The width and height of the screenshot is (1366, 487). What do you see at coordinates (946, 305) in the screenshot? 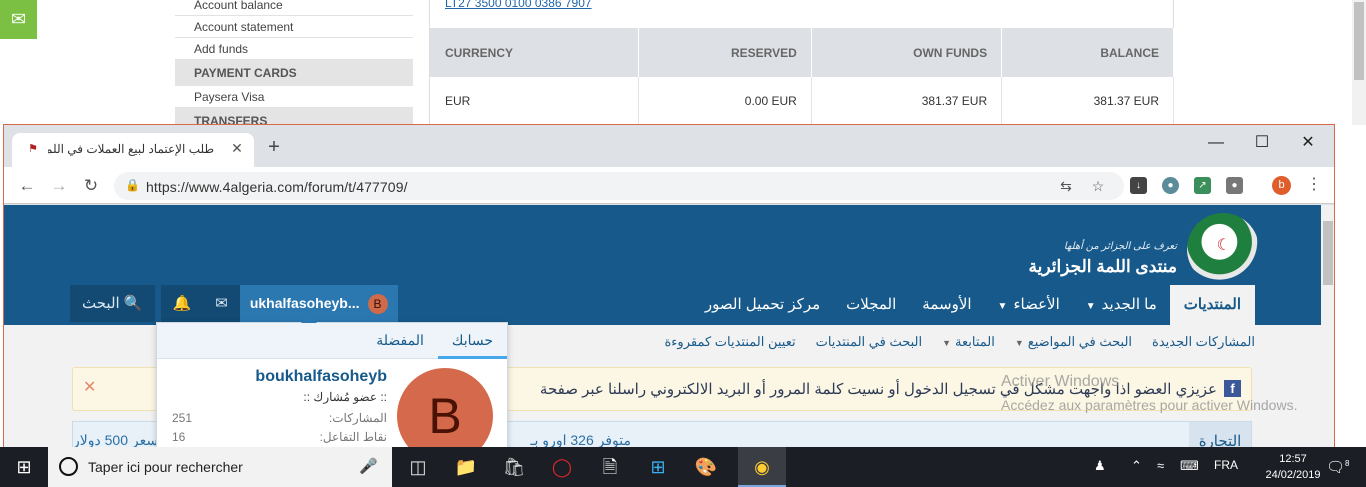
I see `nav-badges: الأوسمة` at bounding box center [946, 305].